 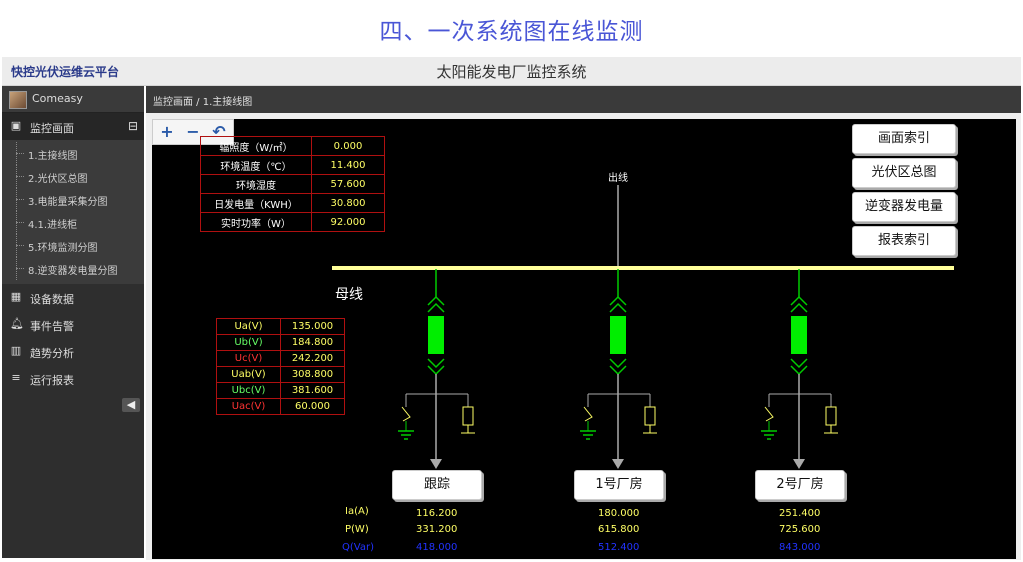 What do you see at coordinates (57, 98) in the screenshot?
I see `user-name: Comeasy` at bounding box center [57, 98].